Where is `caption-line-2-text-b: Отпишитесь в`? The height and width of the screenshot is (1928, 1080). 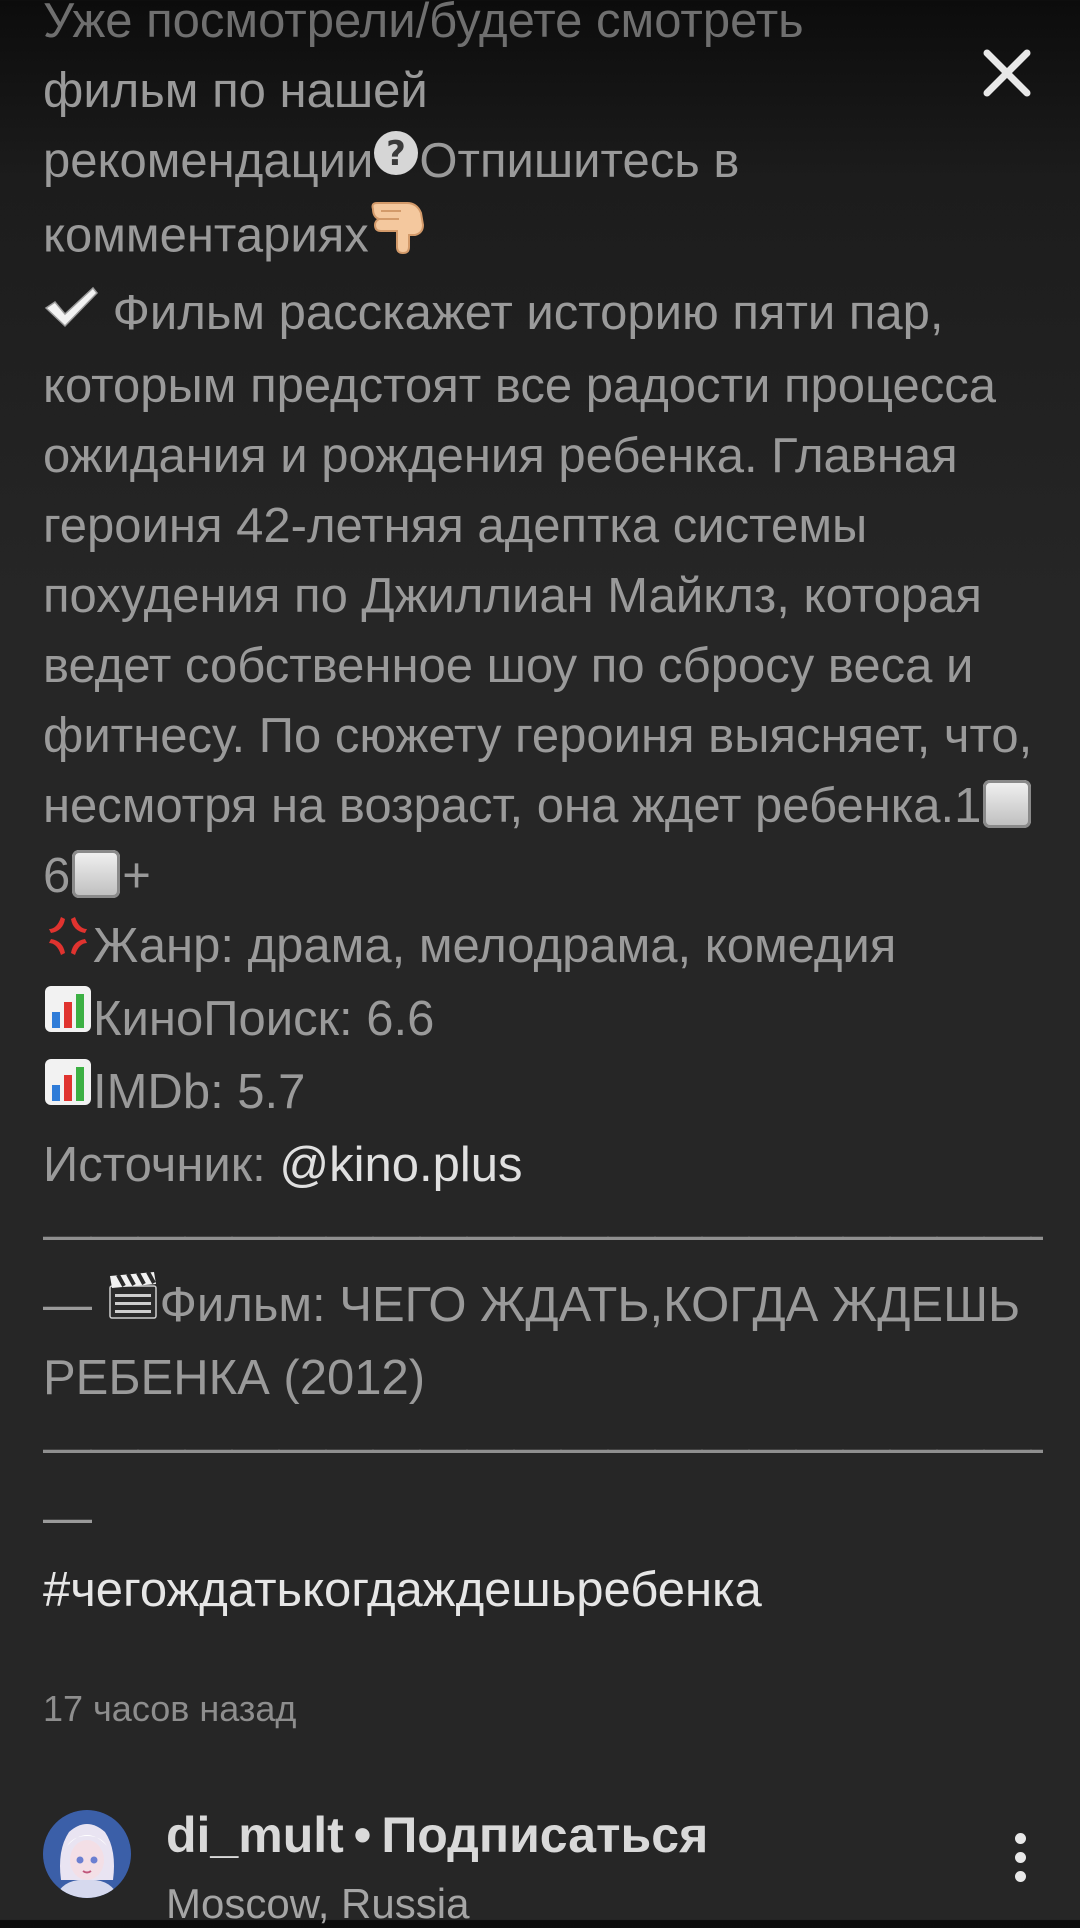
caption-line-2-text-b: Отпишитесь в is located at coordinates (579, 161).